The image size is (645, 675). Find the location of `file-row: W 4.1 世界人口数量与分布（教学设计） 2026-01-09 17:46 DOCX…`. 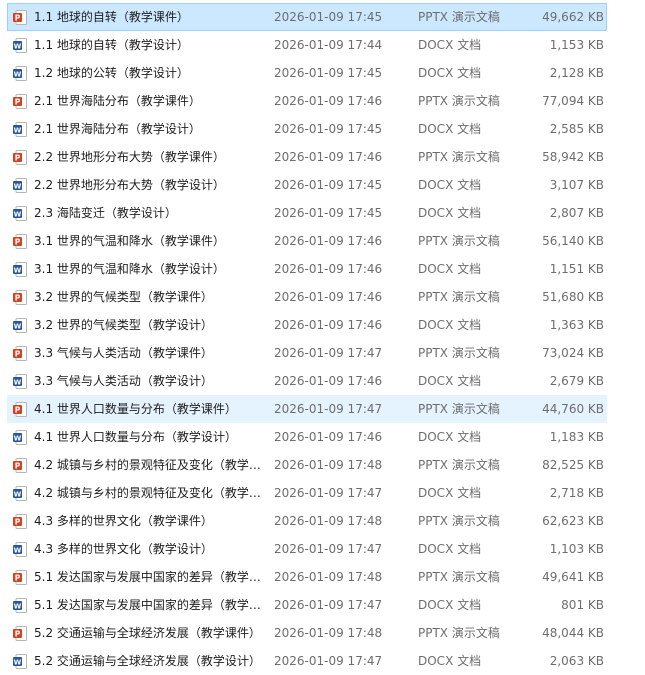

file-row: W 4.1 世界人口数量与分布（教学设计） 2026-01-09 17:46 DOCX… is located at coordinates (307, 437).